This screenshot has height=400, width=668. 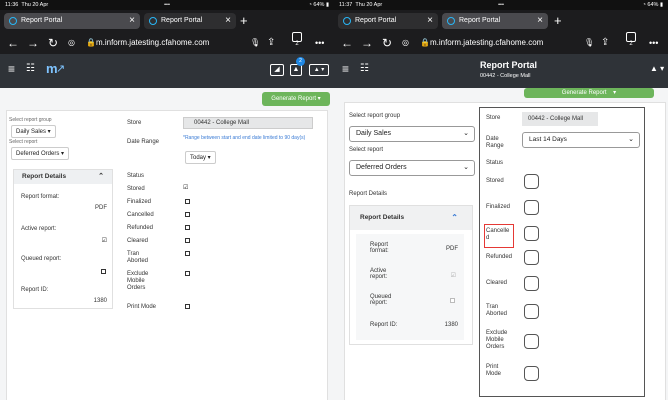 What do you see at coordinates (453, 276) in the screenshot?
I see `active-checkbox: ☑` at bounding box center [453, 276].